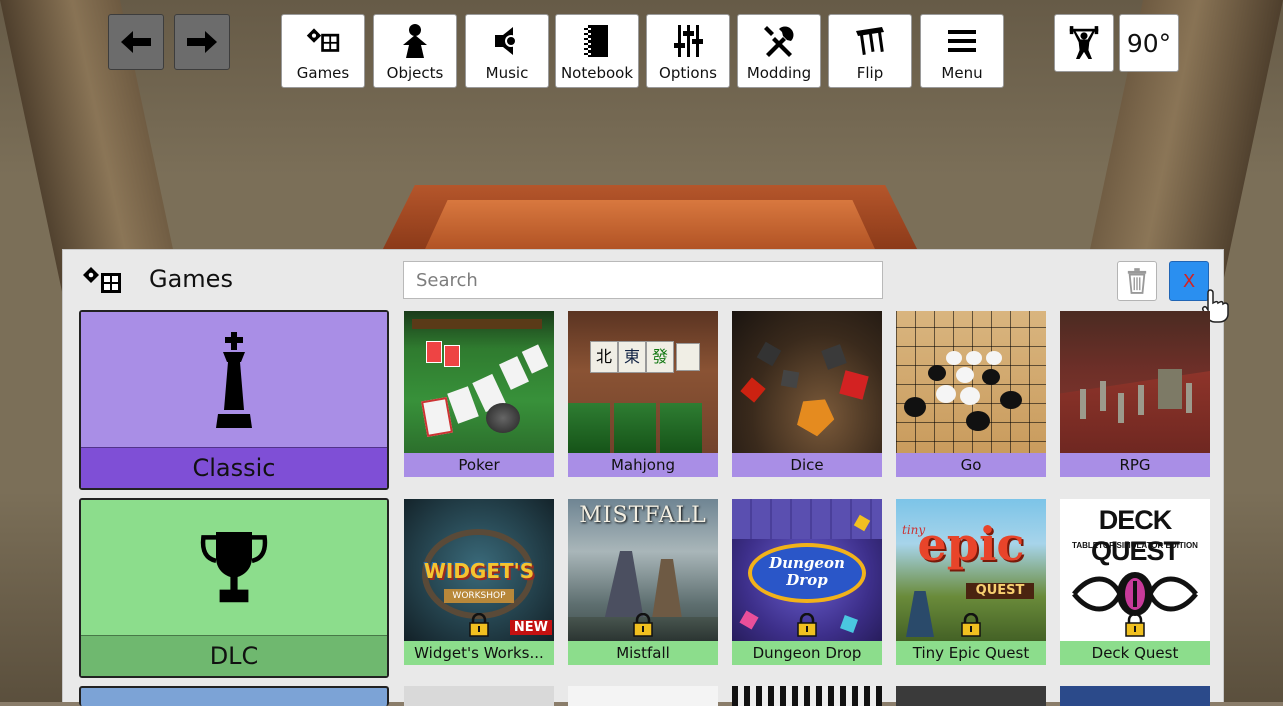 The width and height of the screenshot is (1283, 706). What do you see at coordinates (479, 596) in the screenshot?
I see `widgets-logo-sub: WORKSHOP` at bounding box center [479, 596].